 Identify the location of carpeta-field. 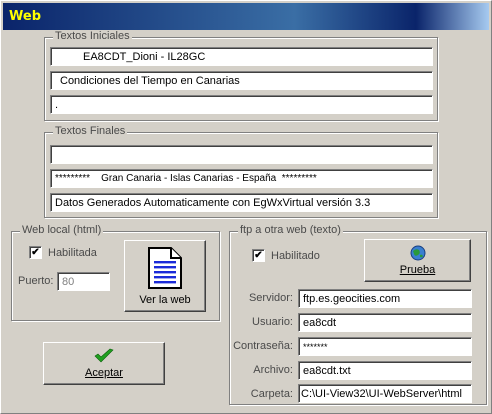
(385, 393).